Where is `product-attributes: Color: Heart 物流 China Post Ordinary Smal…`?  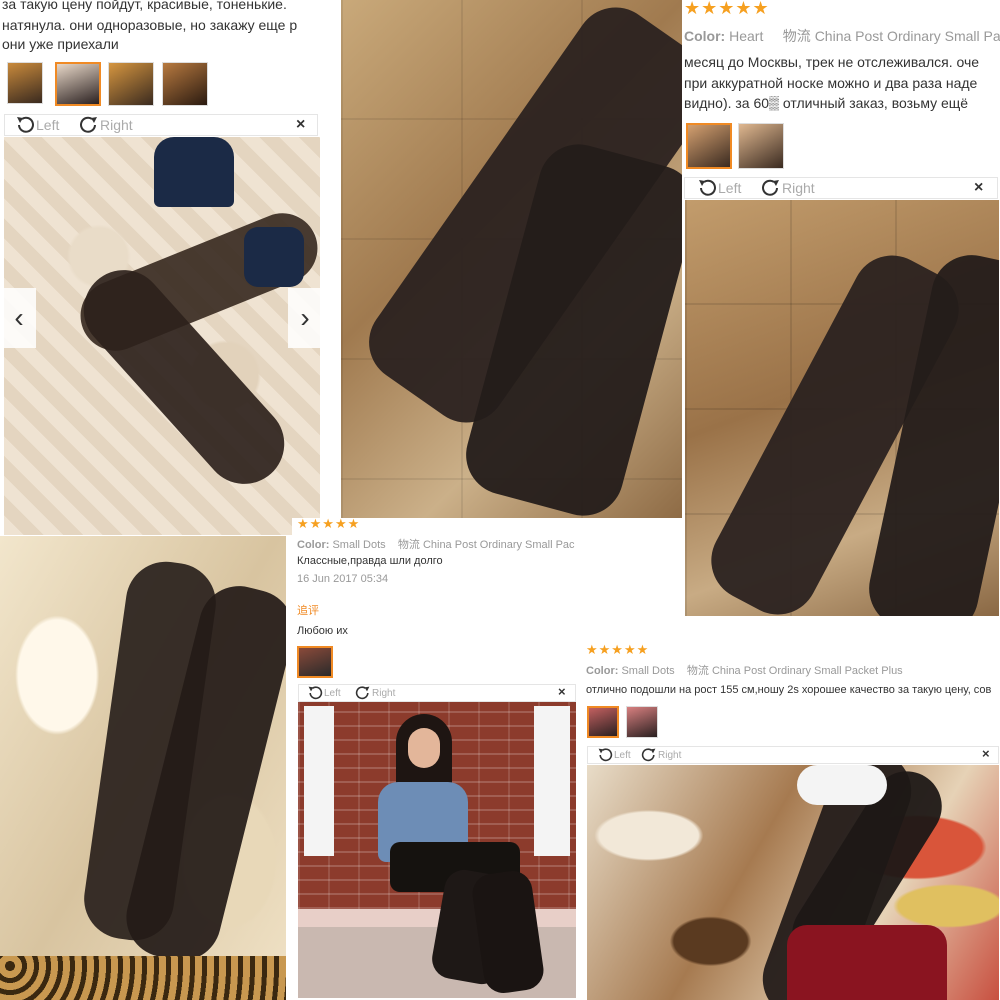
product-attributes: Color: Heart 物流 China Post Ordinary Smal… is located at coordinates (842, 36).